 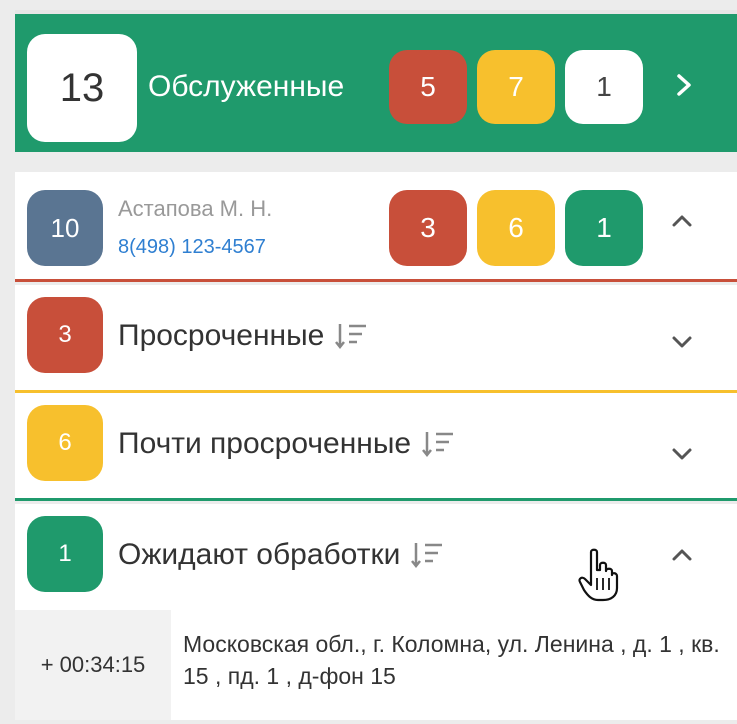 I want to click on section-almost-overdue: 6 Почти просроченные, so click(x=376, y=447).